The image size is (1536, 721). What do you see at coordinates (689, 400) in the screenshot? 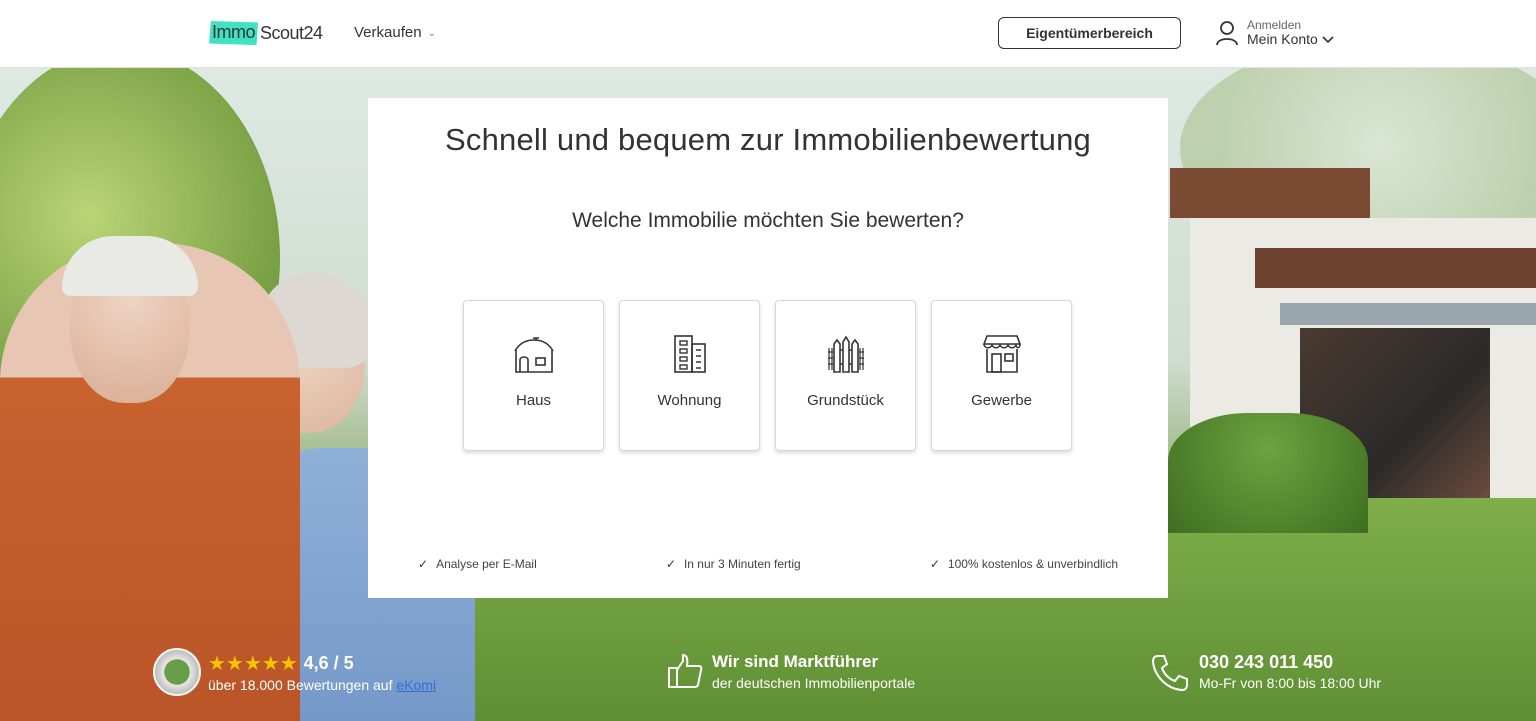
I see `option-label: Wohnung` at bounding box center [689, 400].